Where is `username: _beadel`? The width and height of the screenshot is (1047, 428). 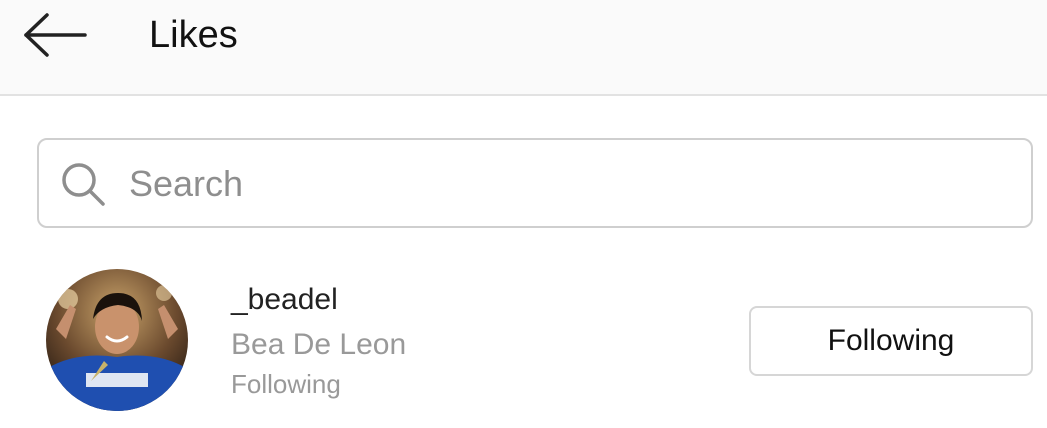
username: _beadel is located at coordinates (284, 300).